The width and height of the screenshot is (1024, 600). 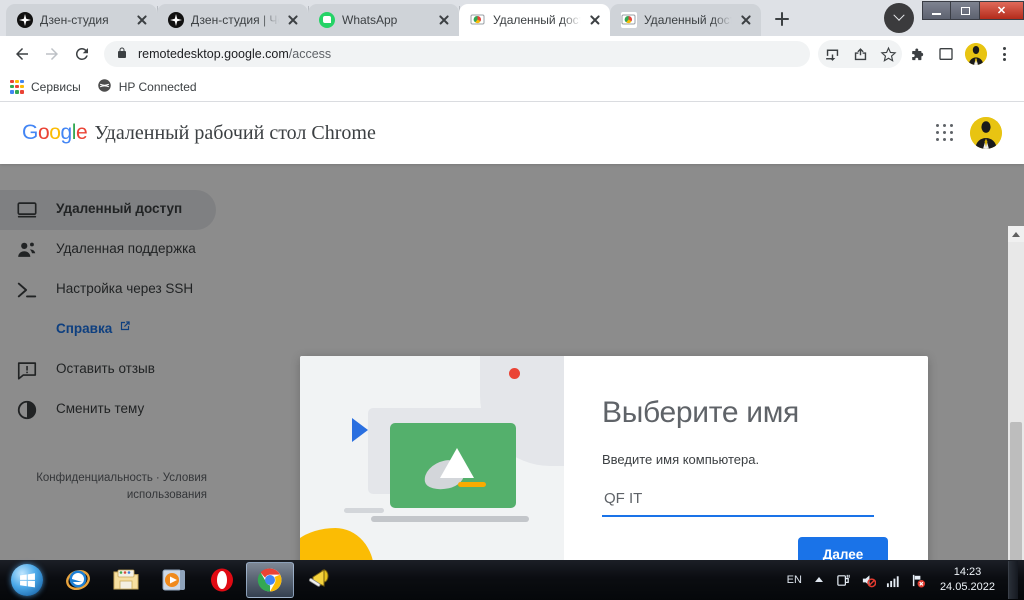 I want to click on page-title: Удаленный рабочий стол Chrome, so click(x=235, y=132).